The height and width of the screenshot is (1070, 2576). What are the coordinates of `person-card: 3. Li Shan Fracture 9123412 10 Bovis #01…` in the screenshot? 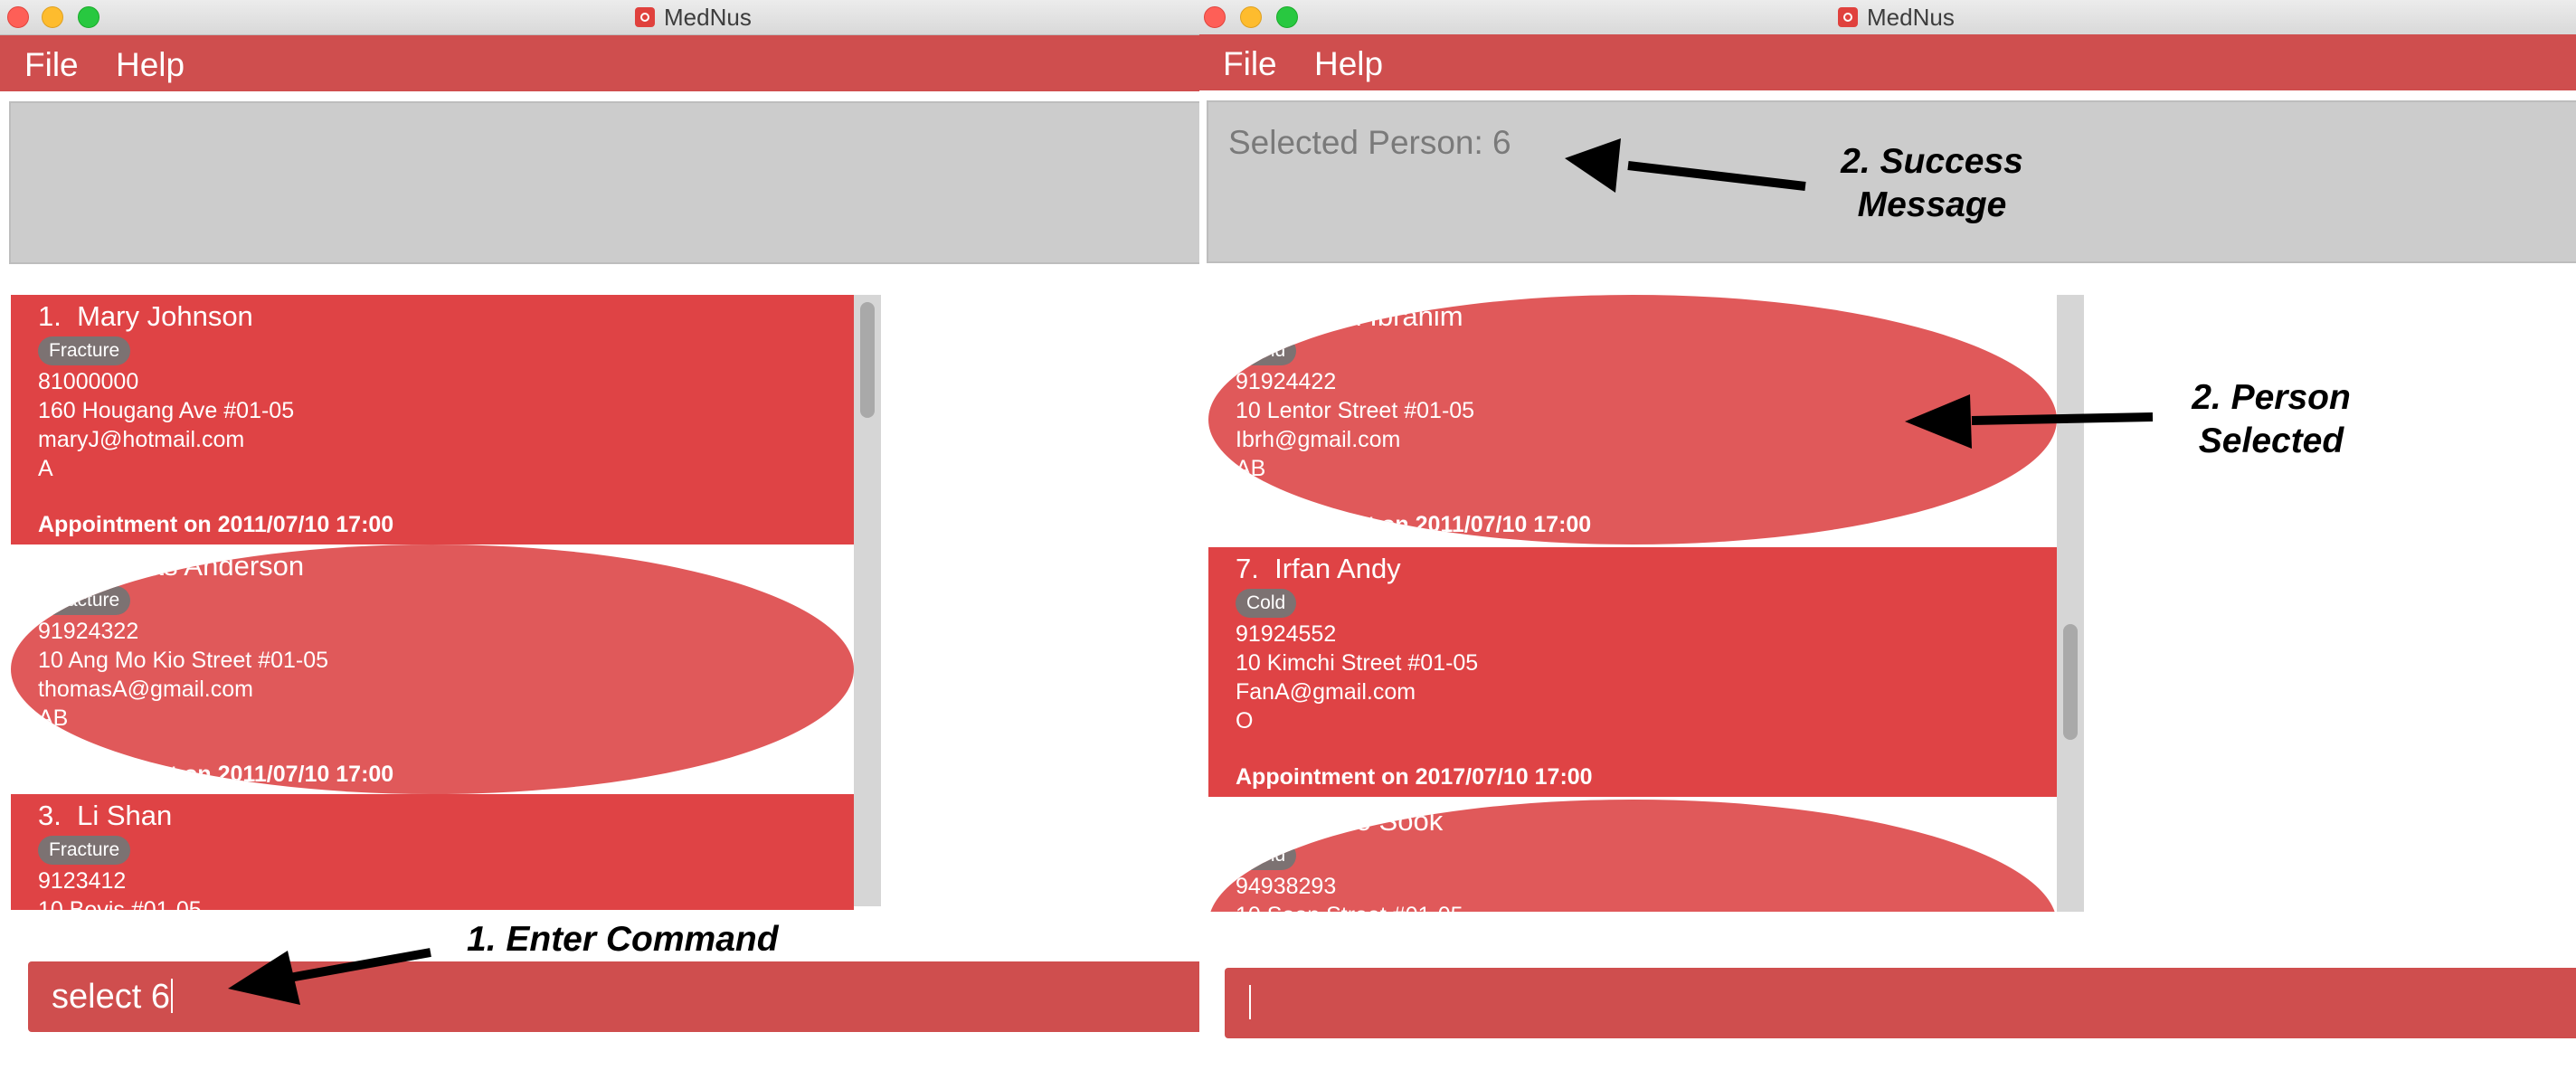 It's located at (432, 852).